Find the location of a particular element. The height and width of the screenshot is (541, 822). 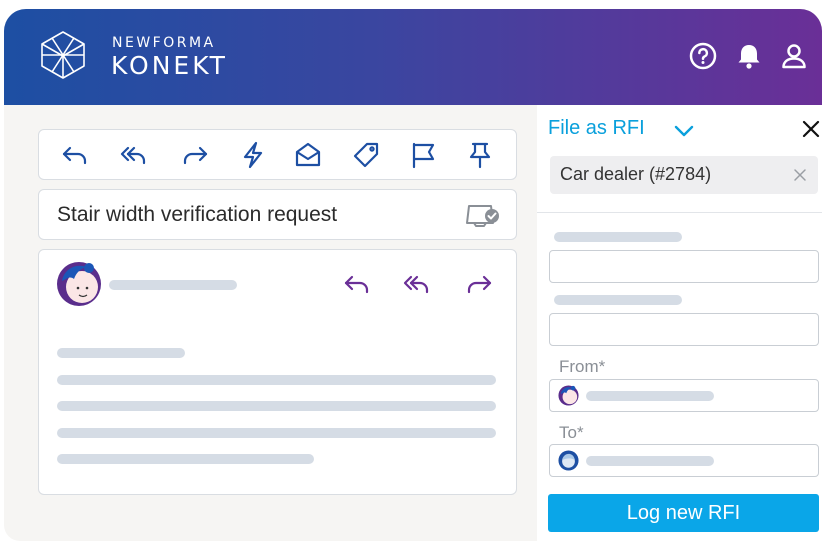

recipient-avatar is located at coordinates (568, 460).